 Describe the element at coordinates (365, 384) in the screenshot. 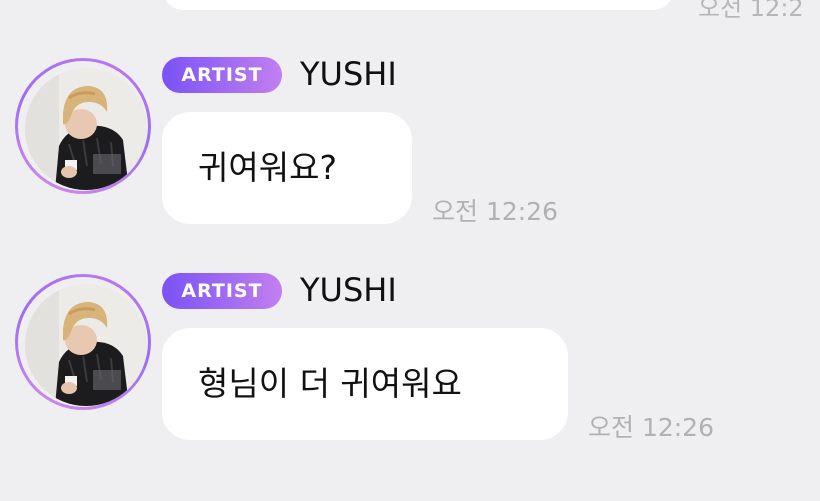

I see `message-bubble: 형님이 더 귀여워요` at that location.